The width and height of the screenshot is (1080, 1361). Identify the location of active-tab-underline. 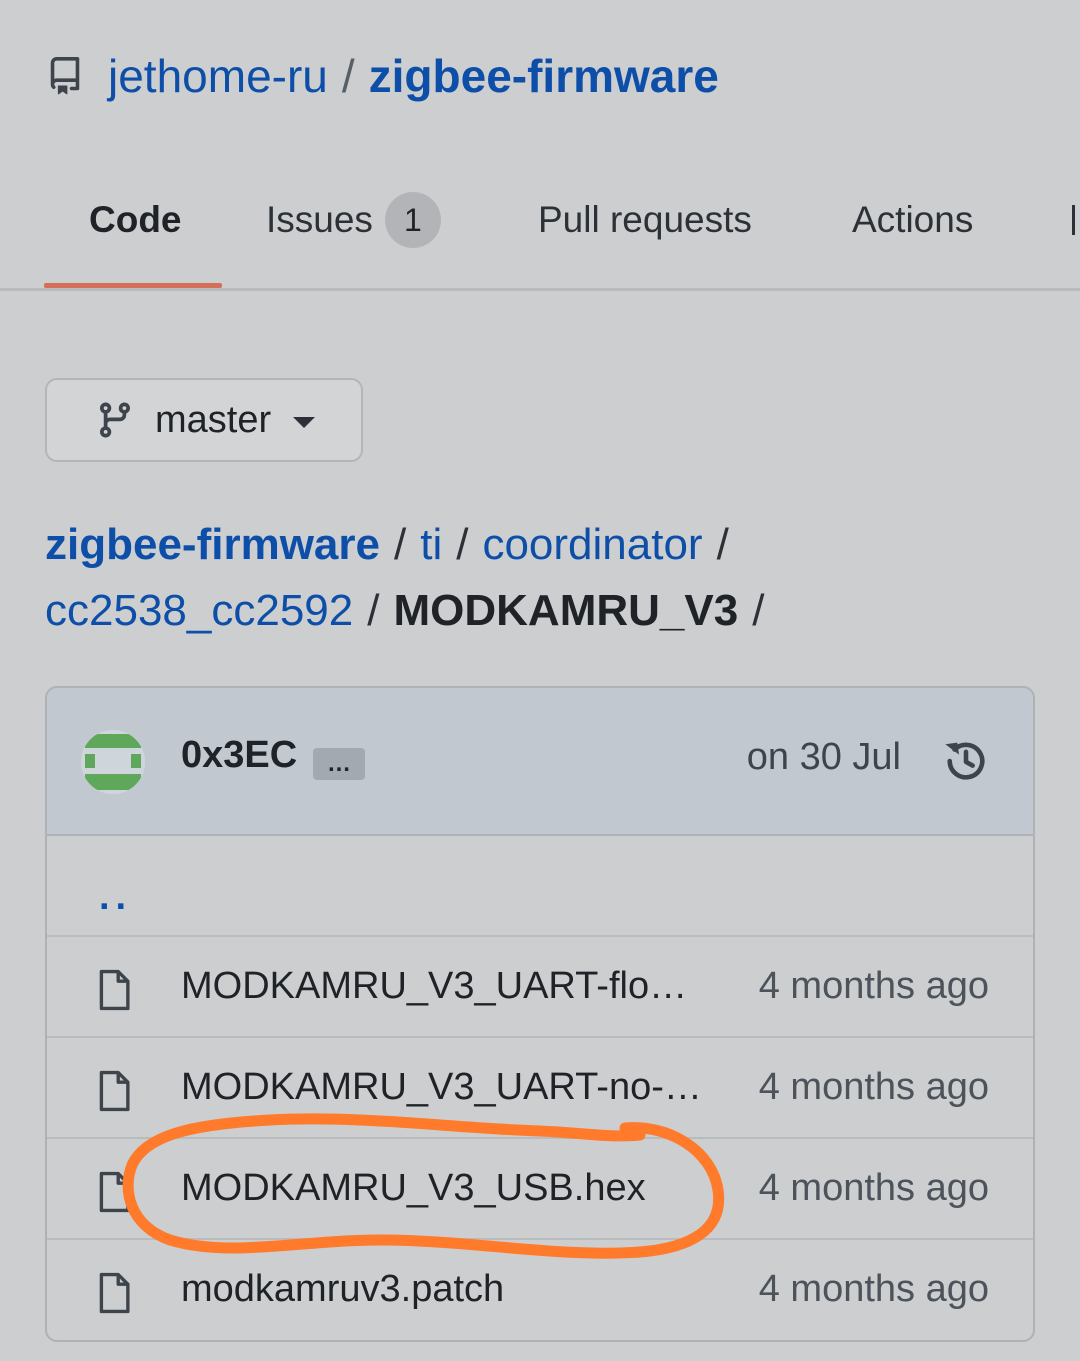
(133, 285).